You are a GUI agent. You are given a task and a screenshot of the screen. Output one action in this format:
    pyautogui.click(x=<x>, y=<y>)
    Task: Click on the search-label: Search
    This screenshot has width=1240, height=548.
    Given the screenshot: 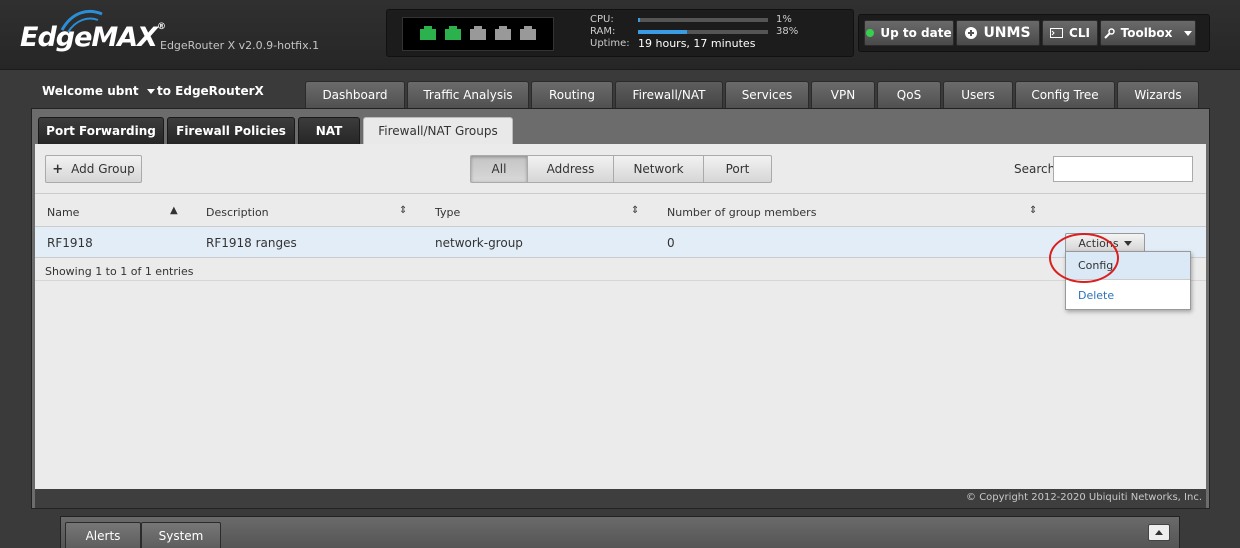 What is the action you would take?
    pyautogui.click(x=1035, y=169)
    